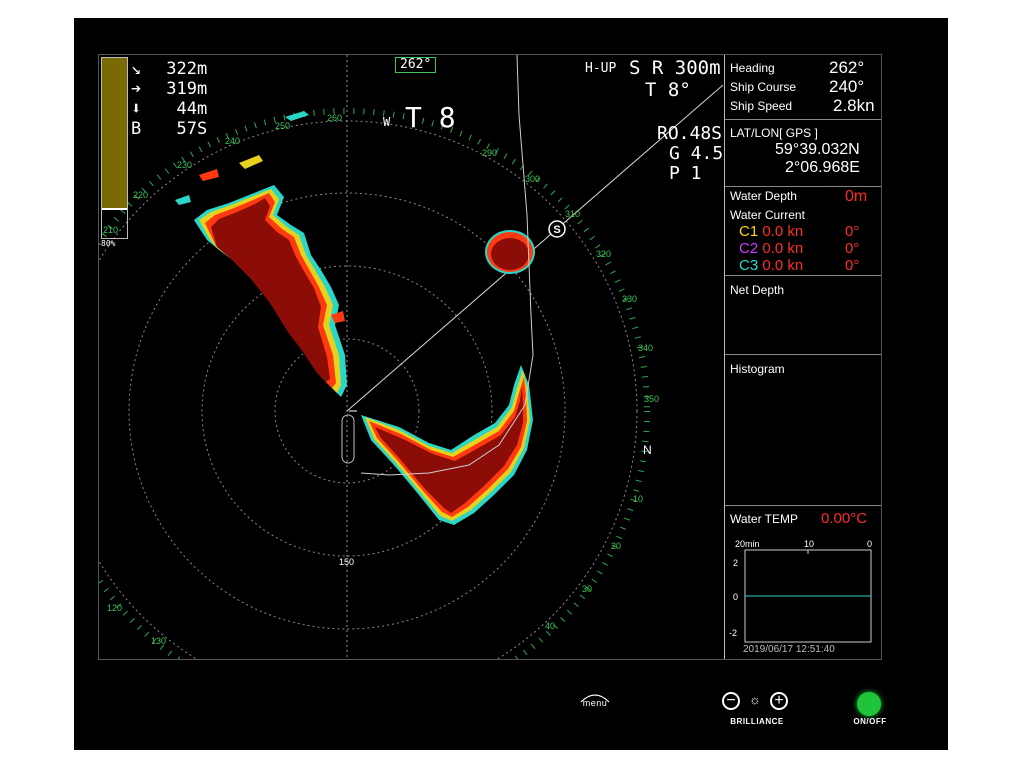 The height and width of the screenshot is (768, 1024). I want to click on level-bar, so click(114, 148).